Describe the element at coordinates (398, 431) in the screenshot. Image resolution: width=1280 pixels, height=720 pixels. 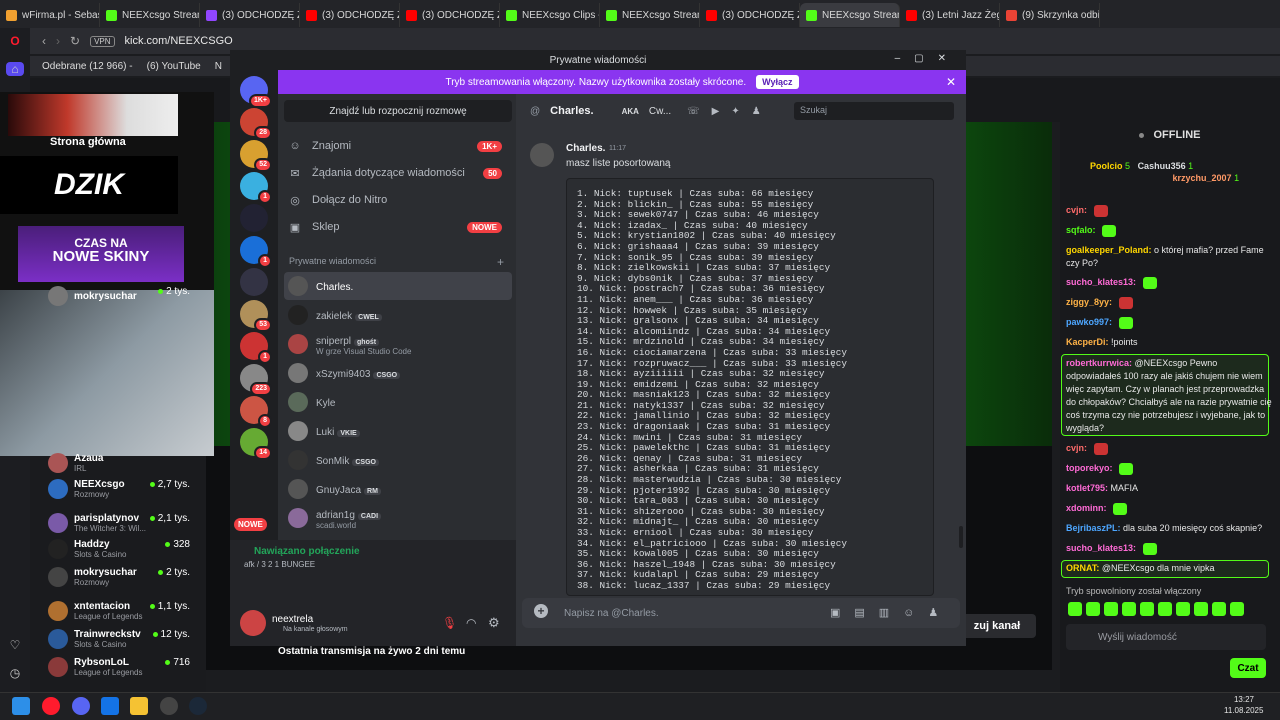
I see `dm-item: Luki VKIE` at that location.